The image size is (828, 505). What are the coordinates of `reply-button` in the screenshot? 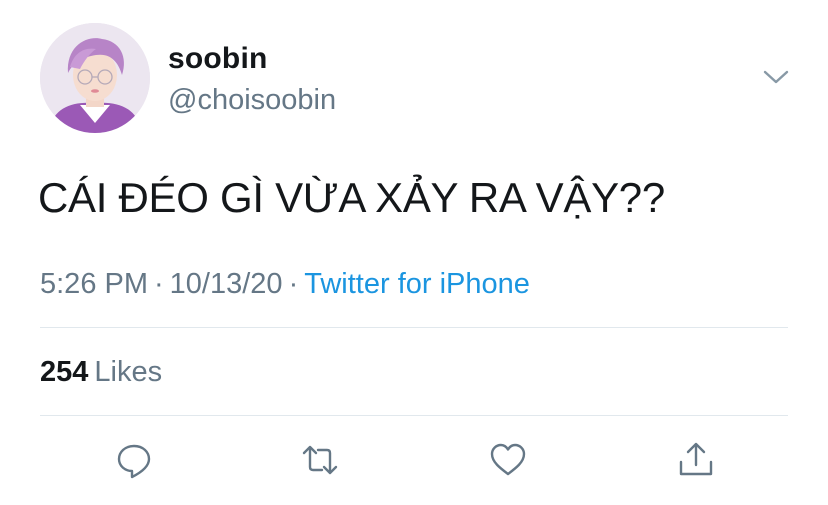 It's located at (134, 460).